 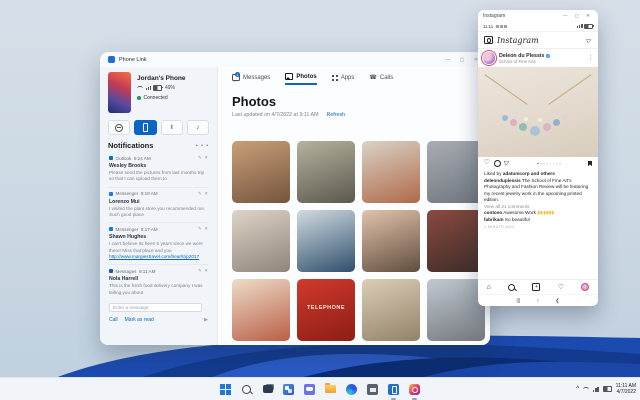 I want to click on widgets-button, so click(x=288, y=389).